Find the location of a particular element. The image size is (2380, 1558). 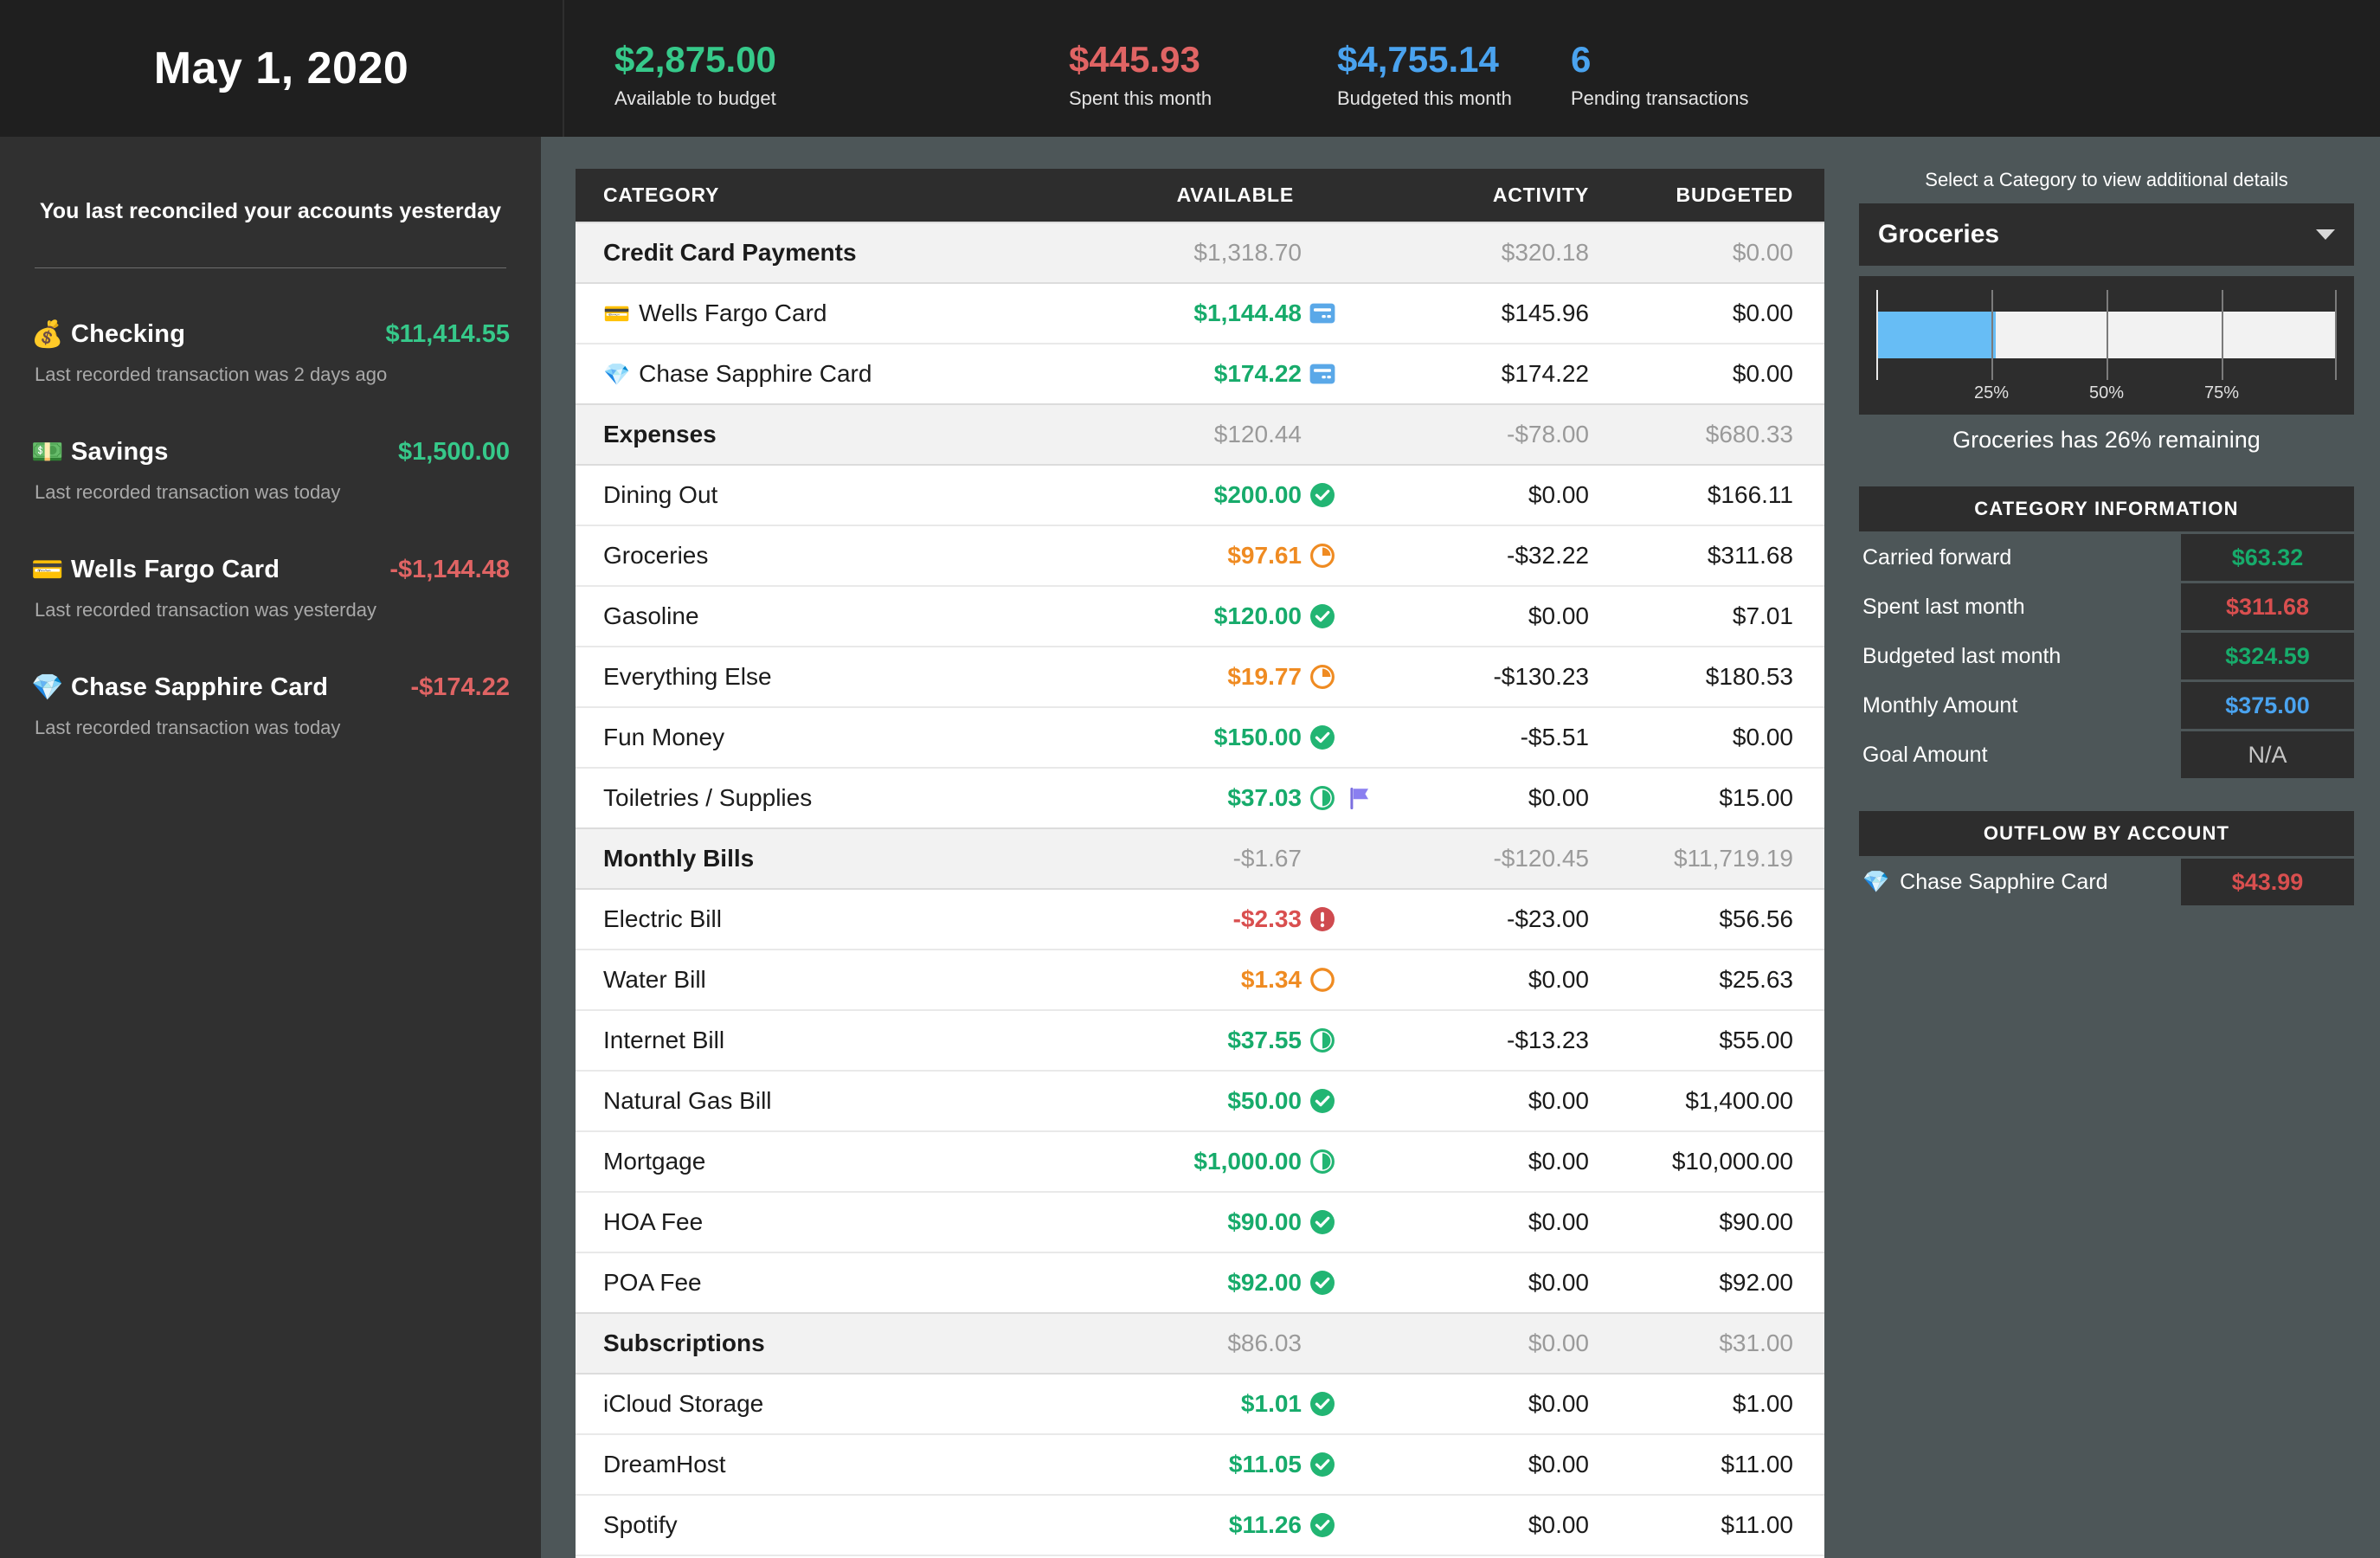

cell-budgeted: $10,000.00 is located at coordinates (1720, 1161).